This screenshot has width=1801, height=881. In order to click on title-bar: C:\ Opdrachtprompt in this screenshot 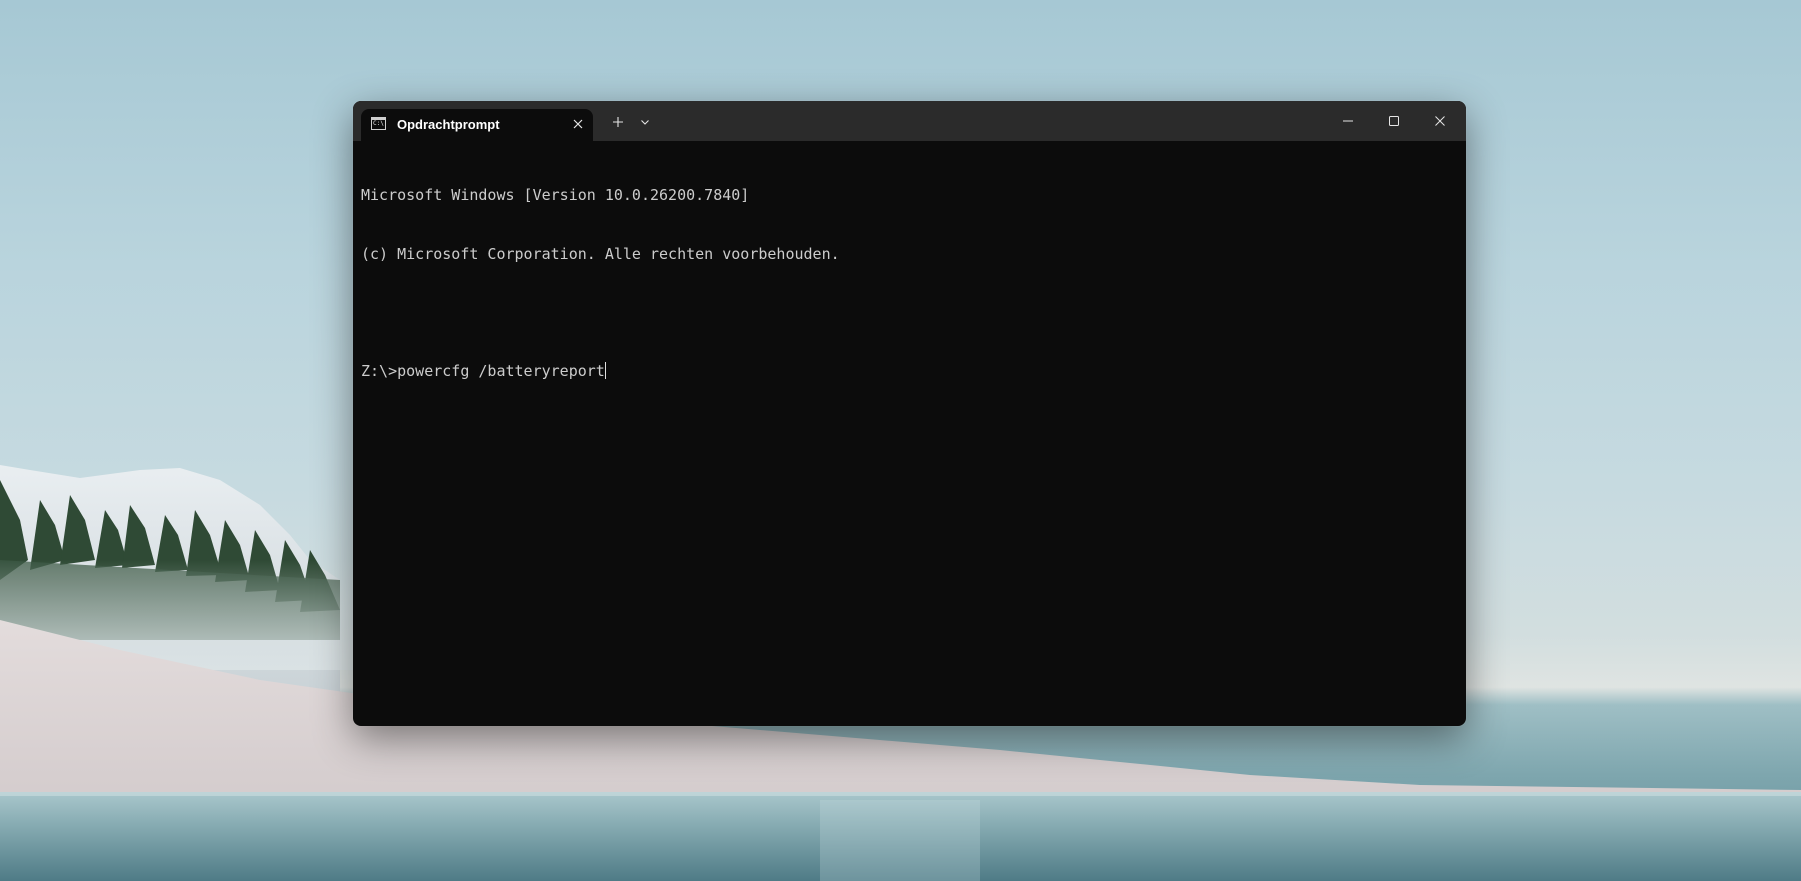, I will do `click(909, 121)`.